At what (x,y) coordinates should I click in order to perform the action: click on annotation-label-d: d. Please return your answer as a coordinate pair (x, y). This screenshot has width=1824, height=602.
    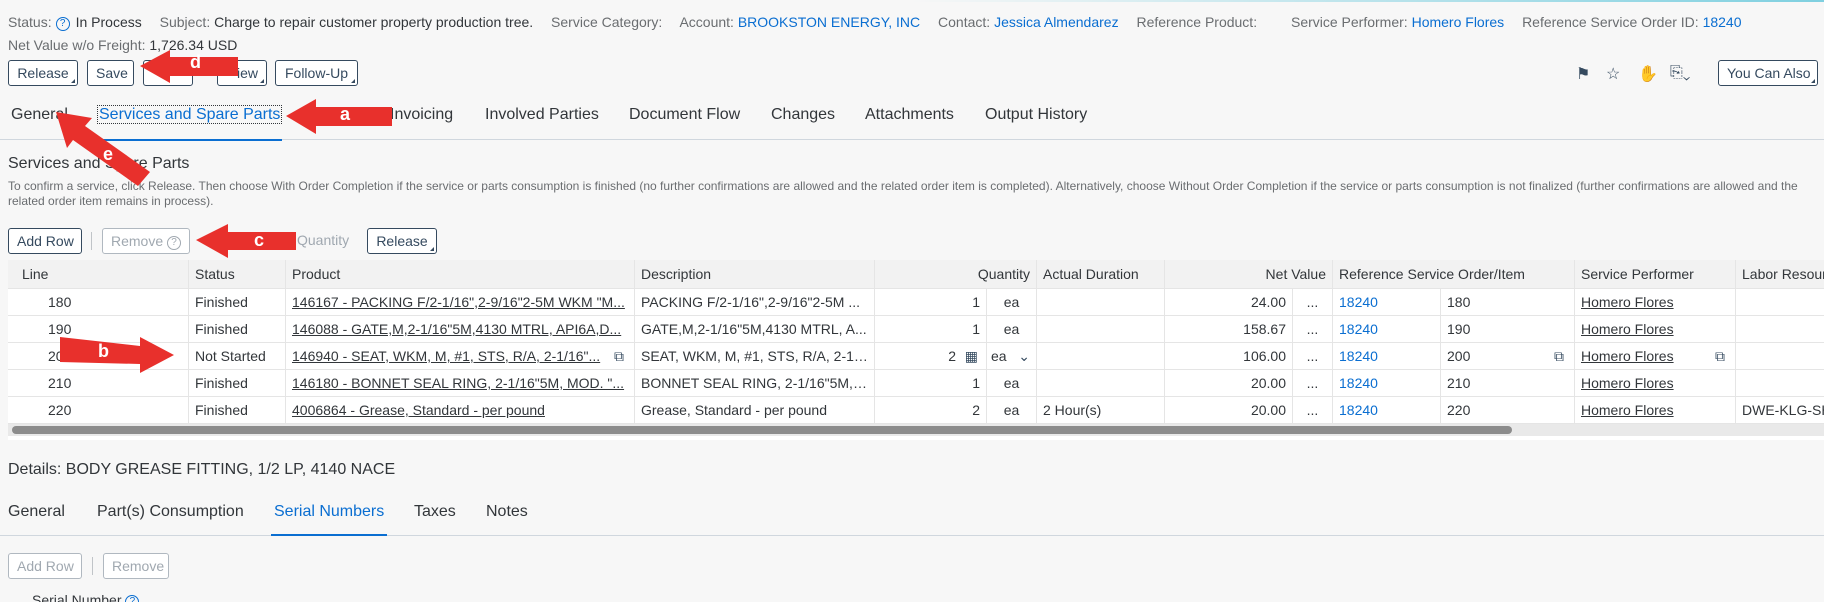
    Looking at the image, I should click on (195, 62).